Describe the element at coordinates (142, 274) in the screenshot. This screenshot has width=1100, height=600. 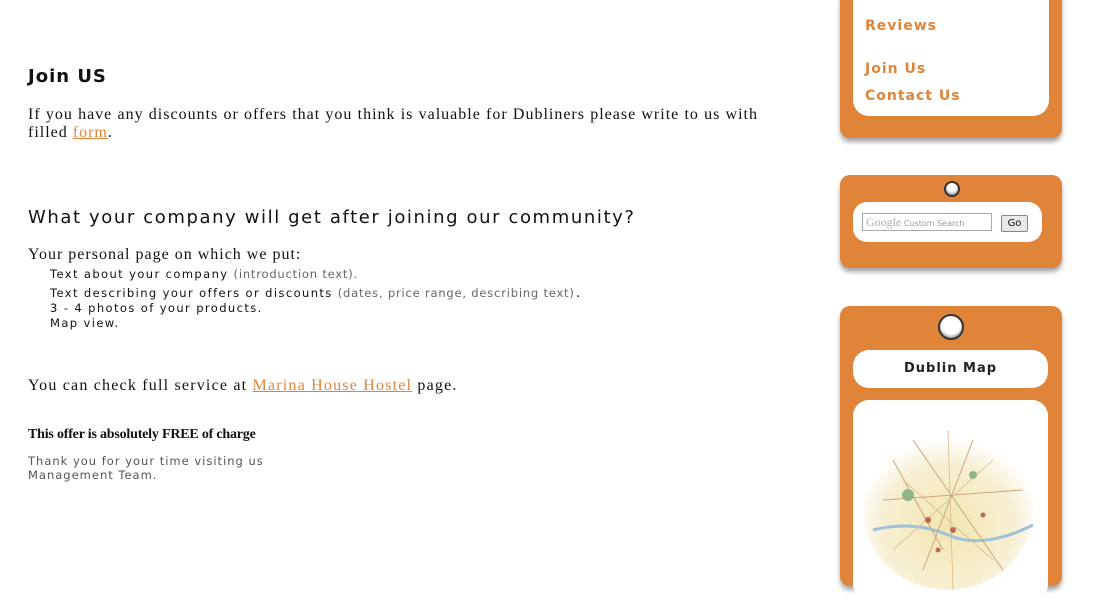
I see `feature-text: Text about your company` at that location.